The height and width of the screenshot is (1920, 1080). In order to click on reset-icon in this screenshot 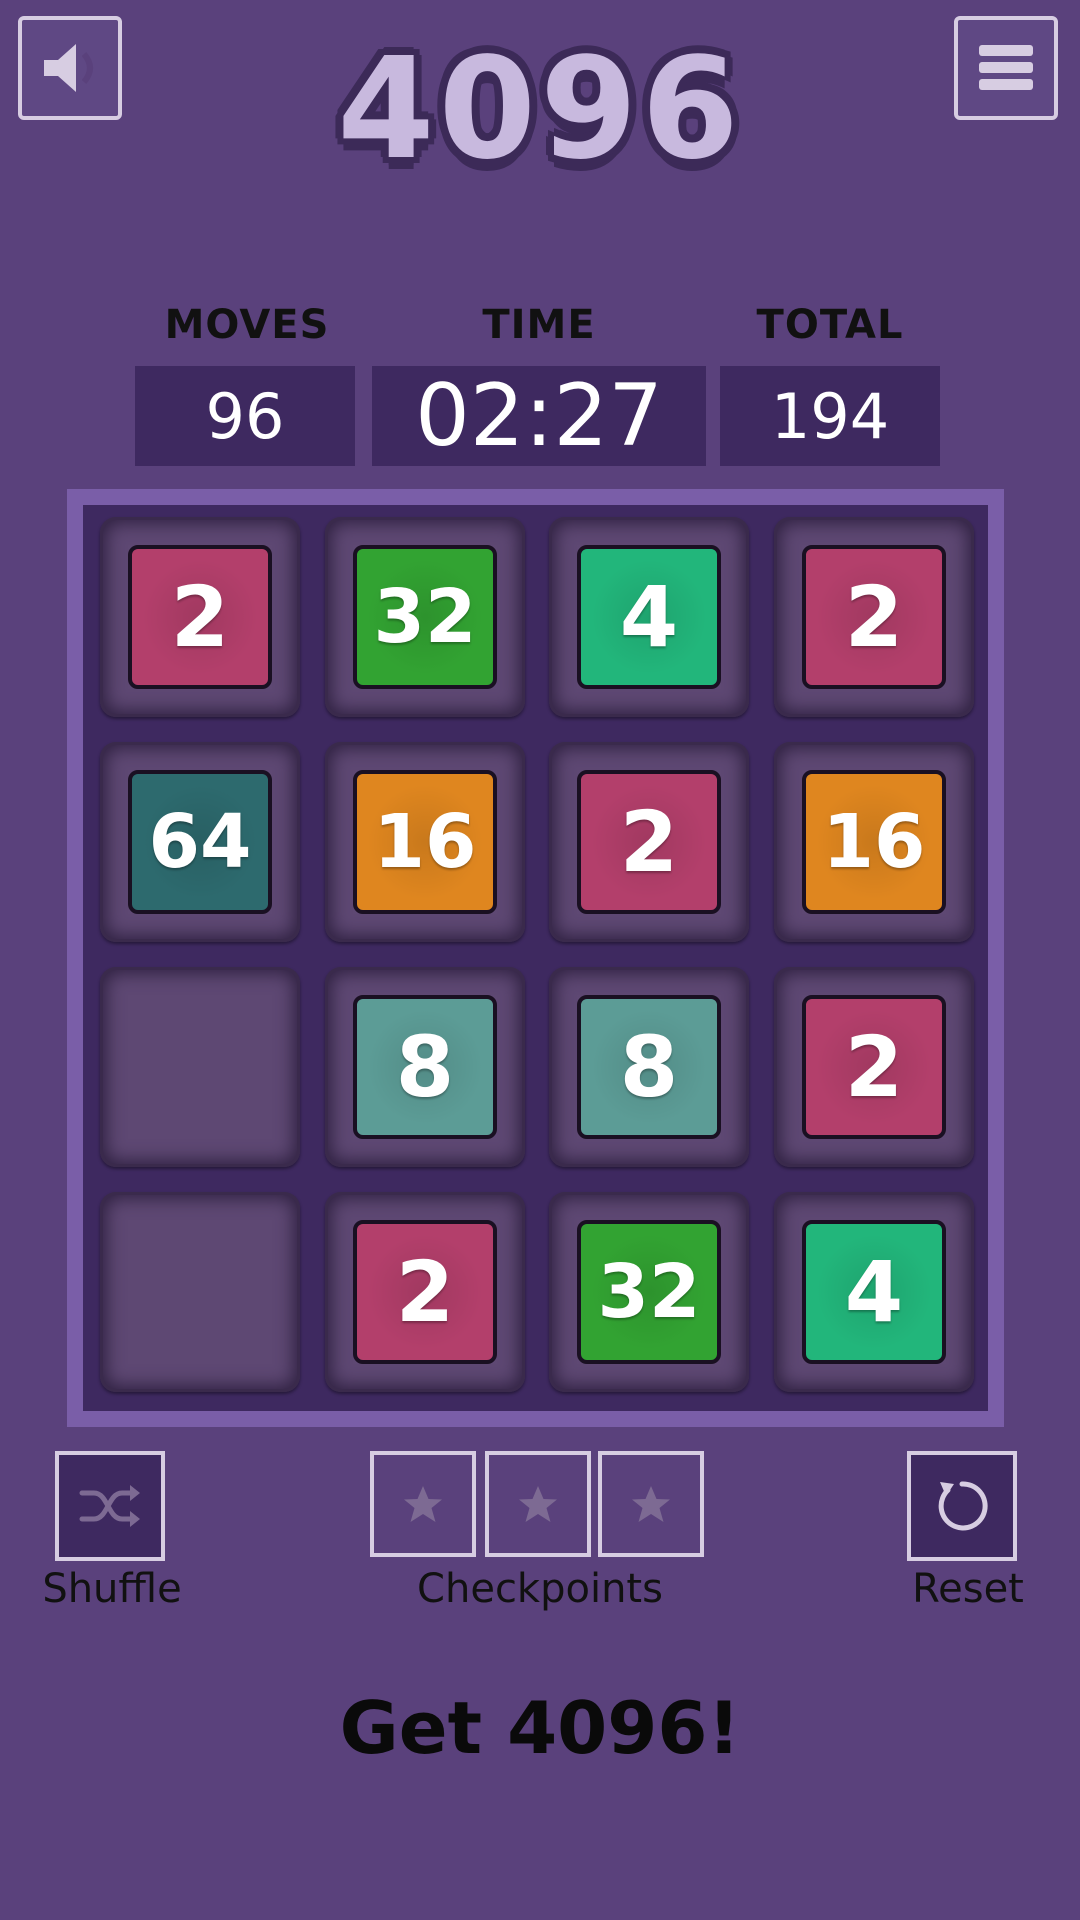, I will do `click(963, 1506)`.